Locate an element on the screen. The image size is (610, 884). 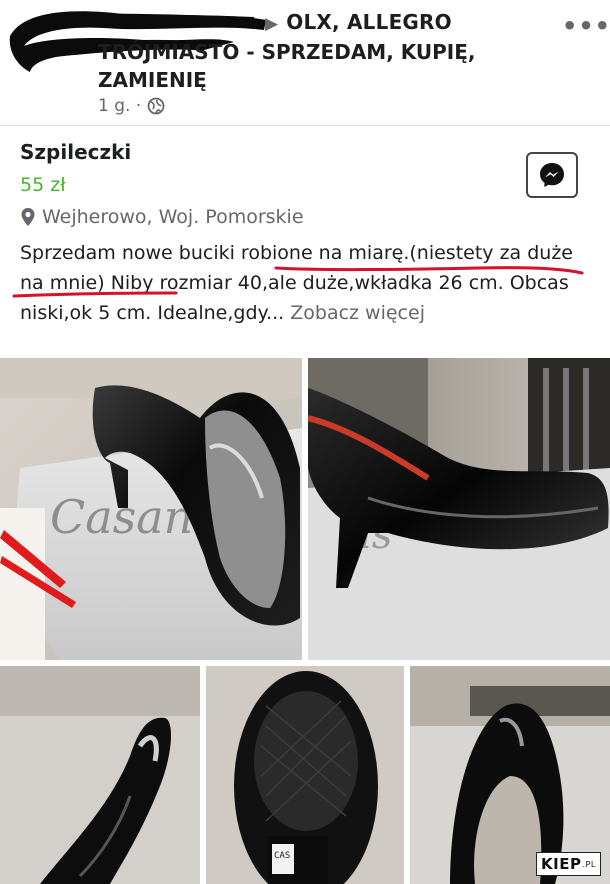
messenger-icon is located at coordinates (552, 175).